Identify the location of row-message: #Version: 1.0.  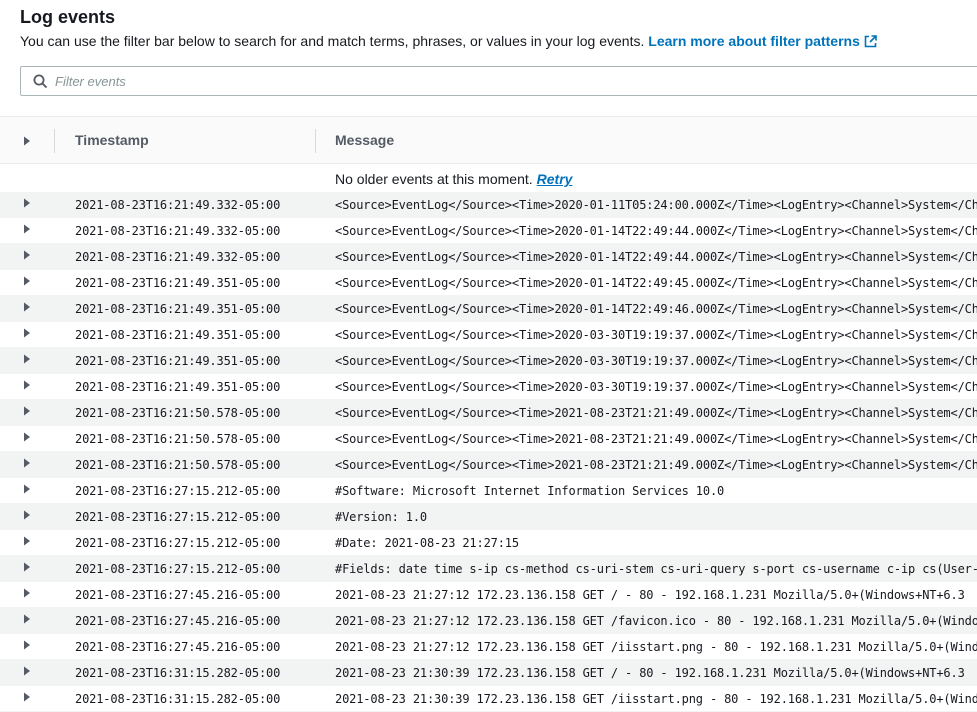
(381, 517).